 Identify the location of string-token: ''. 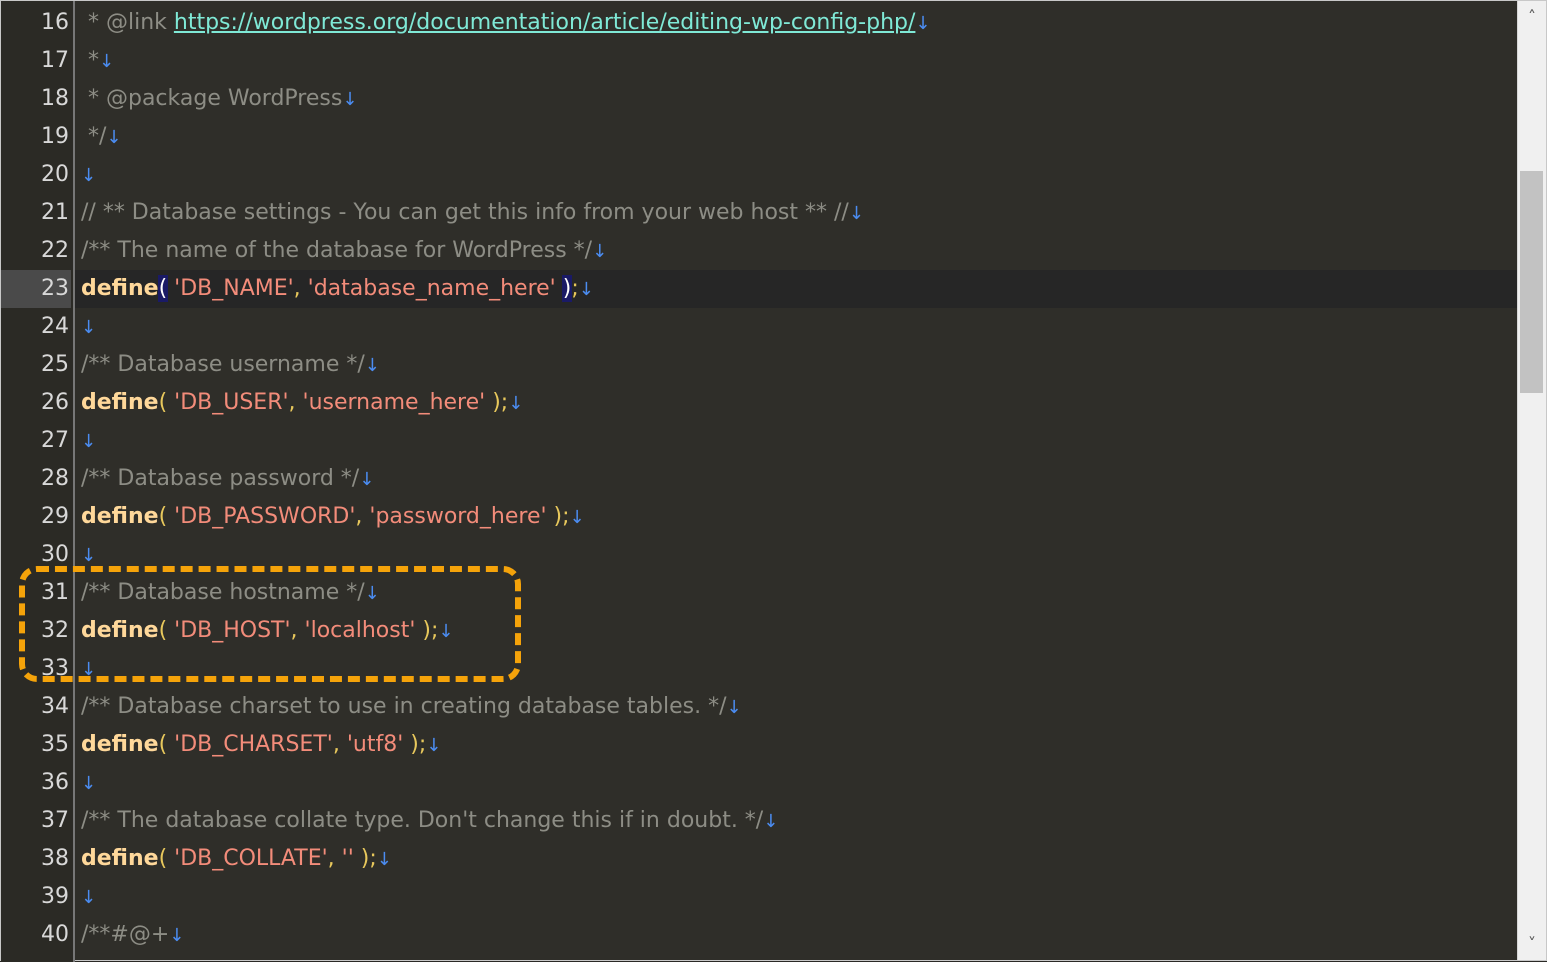
(347, 858).